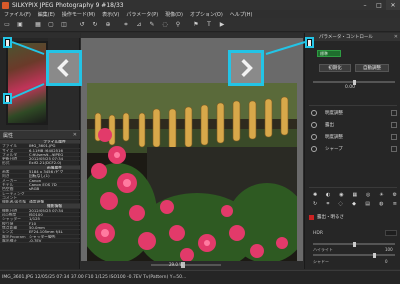  I want to click on next-image-button, so click(246, 68).